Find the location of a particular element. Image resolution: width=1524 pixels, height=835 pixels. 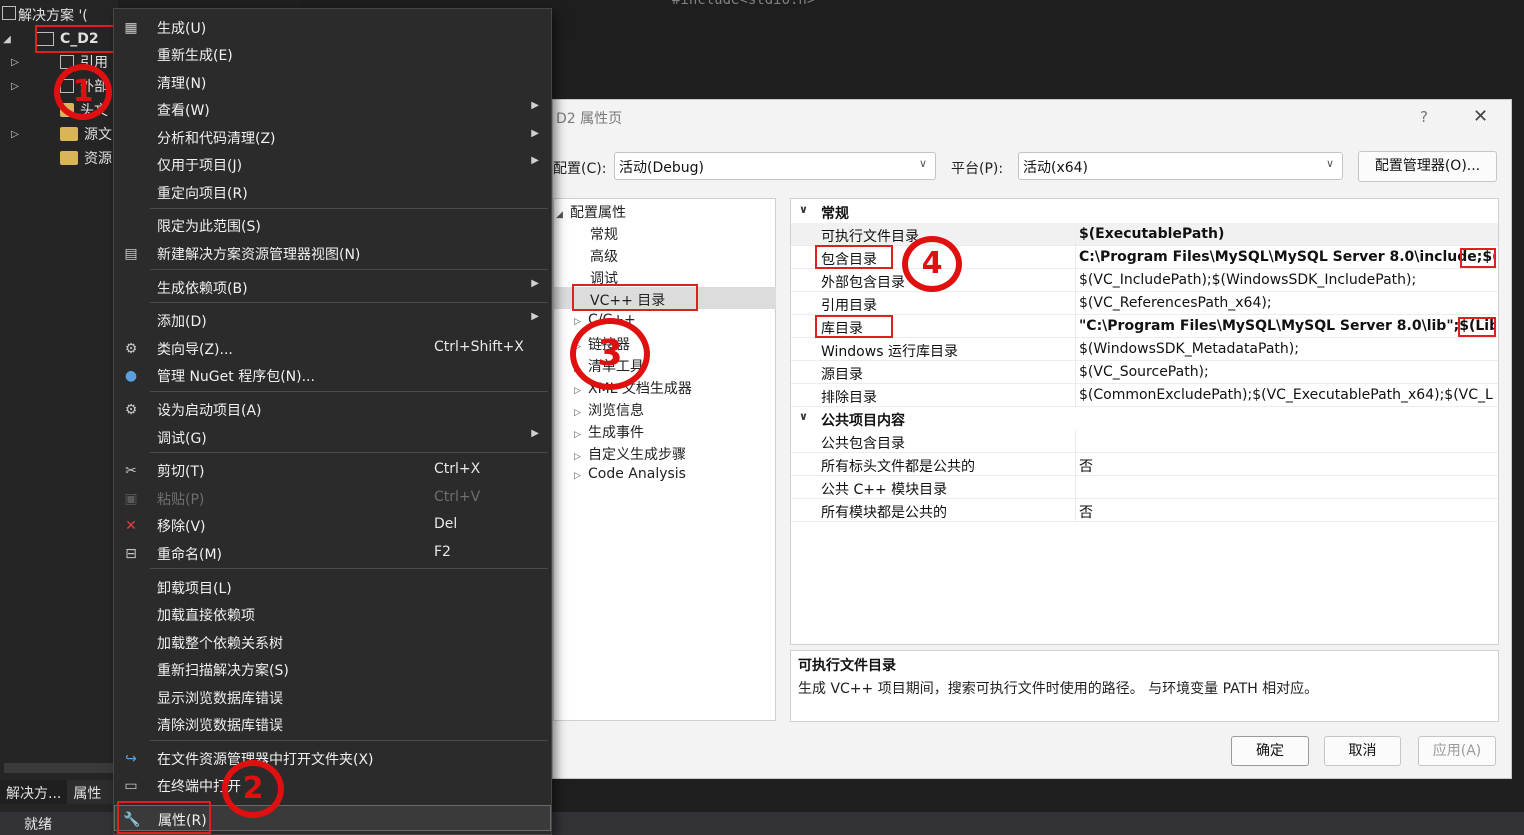

menu-item-class-wizard: ⚙ 类向导(Z)... Ctrl+Shift+X is located at coordinates (332, 348).